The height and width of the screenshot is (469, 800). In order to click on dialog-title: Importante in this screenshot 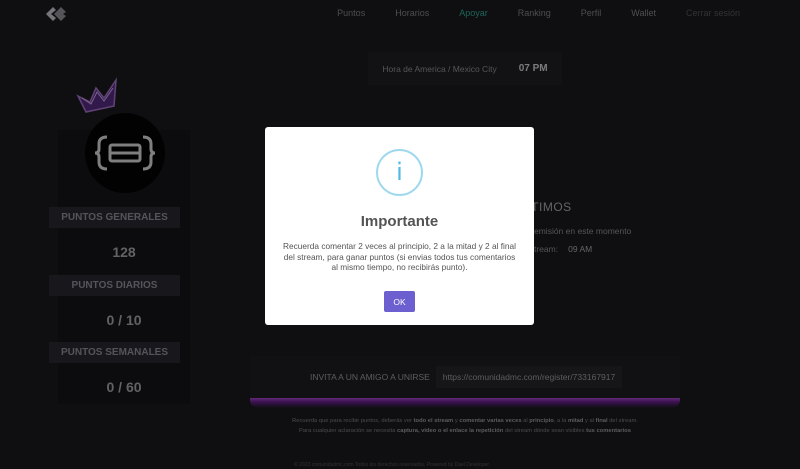, I will do `click(399, 221)`.